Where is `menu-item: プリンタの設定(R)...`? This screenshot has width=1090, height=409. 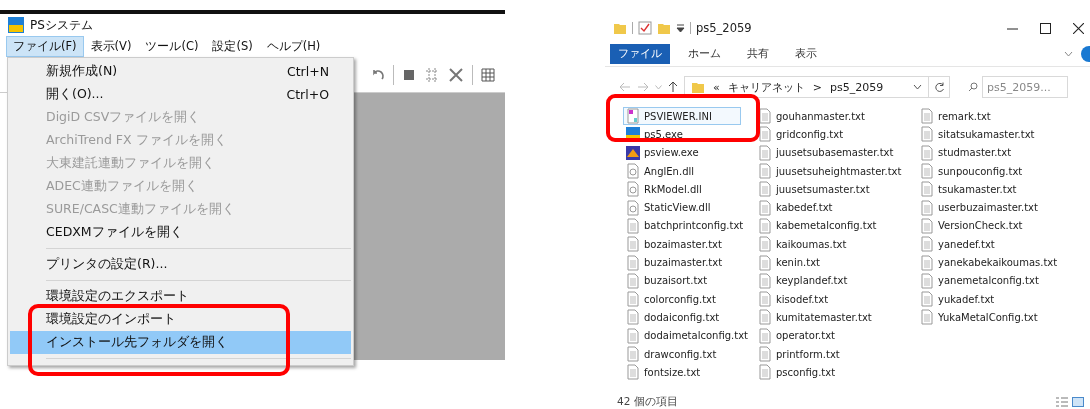 menu-item: プリンタの設定(R)... is located at coordinates (180, 264).